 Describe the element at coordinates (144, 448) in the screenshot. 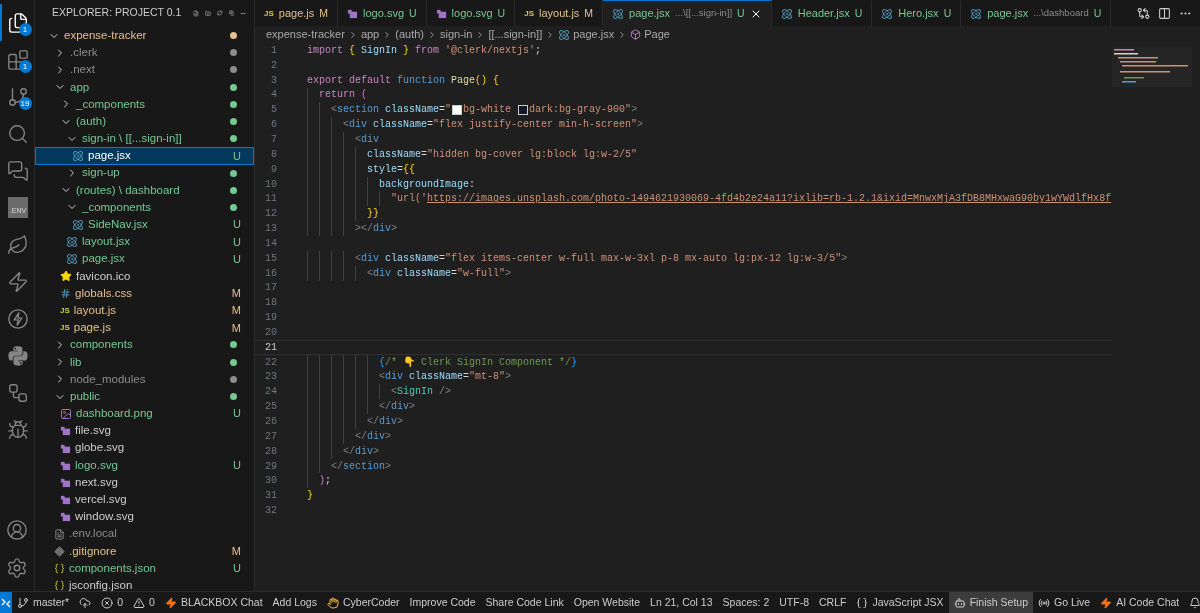

I see `file-row: globe.svg` at that location.